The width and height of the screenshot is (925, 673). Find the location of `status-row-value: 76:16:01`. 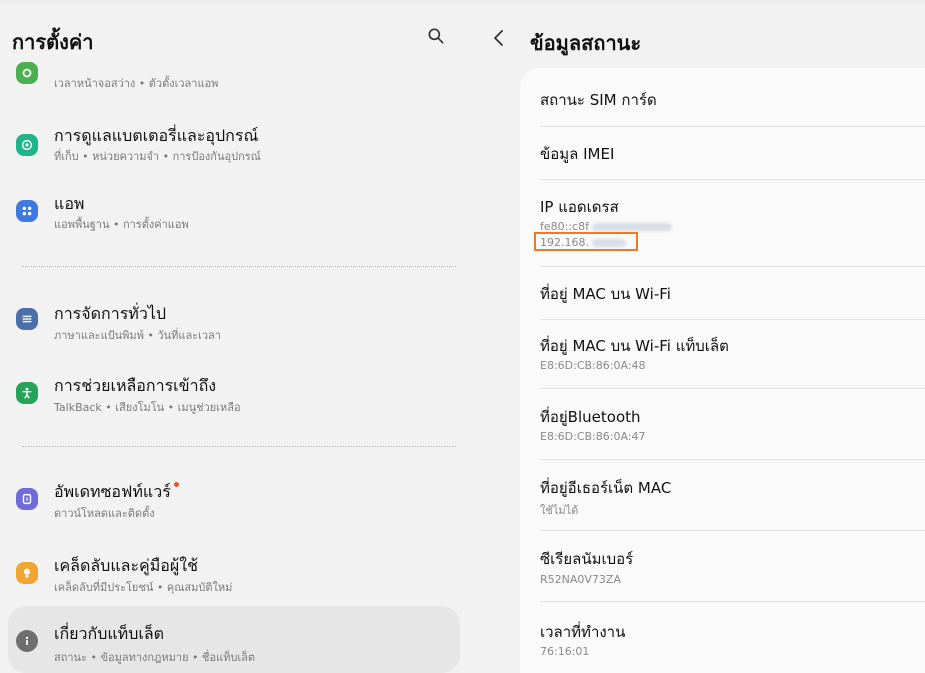

status-row-value: 76:16:01 is located at coordinates (565, 651).